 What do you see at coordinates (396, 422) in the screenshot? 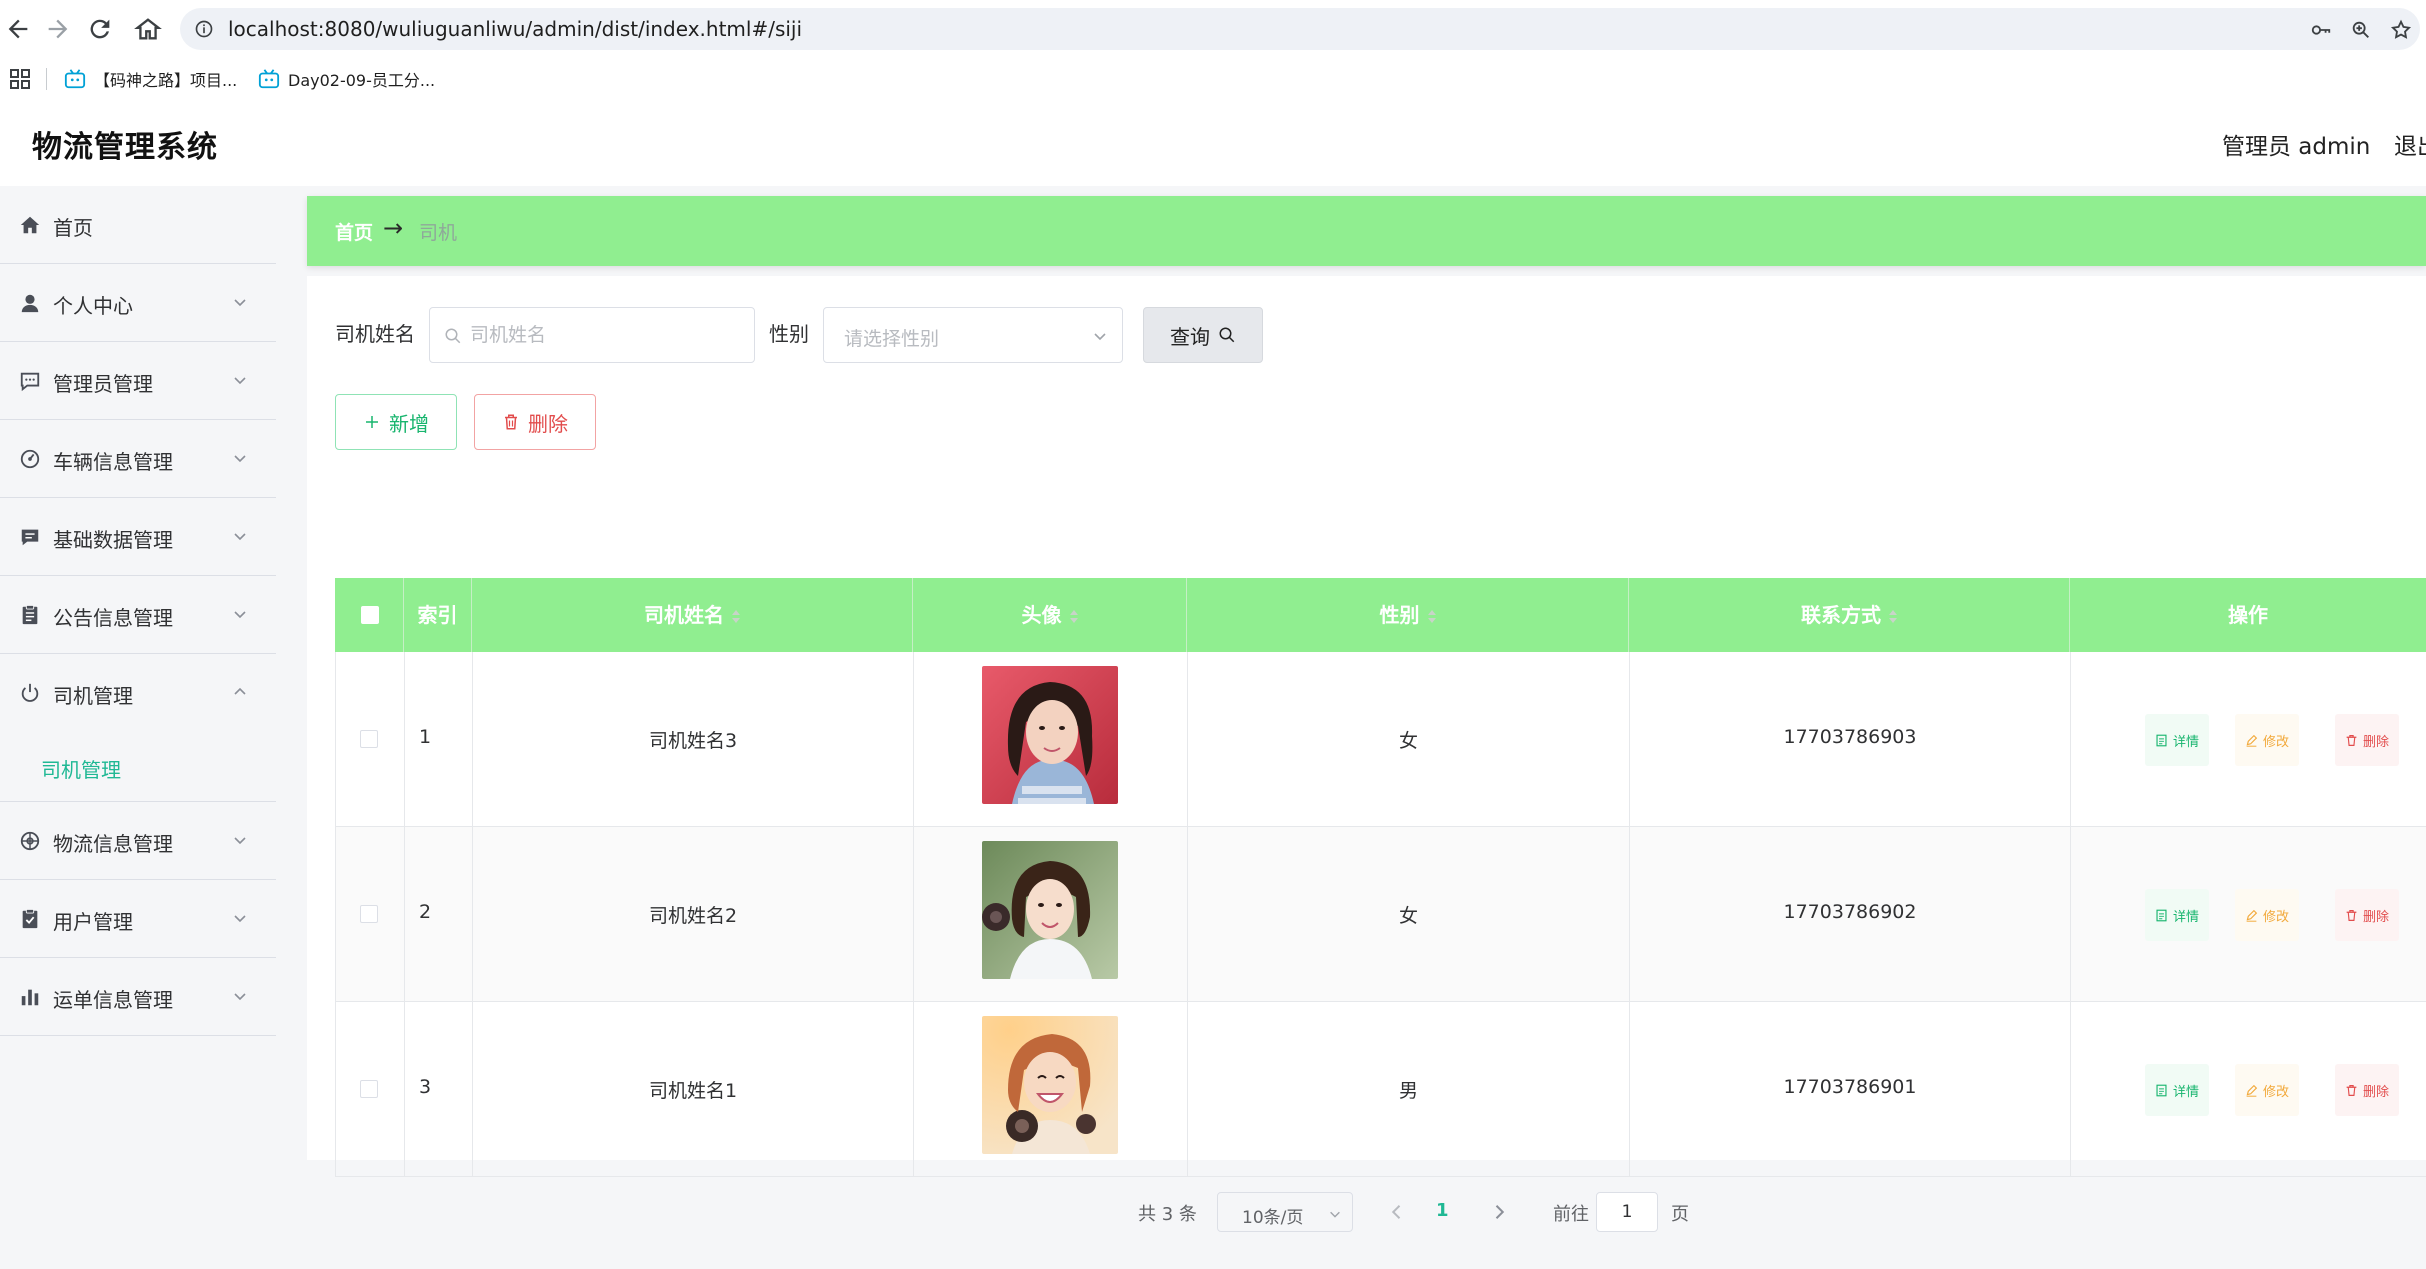
I see `add-button: 新增` at bounding box center [396, 422].